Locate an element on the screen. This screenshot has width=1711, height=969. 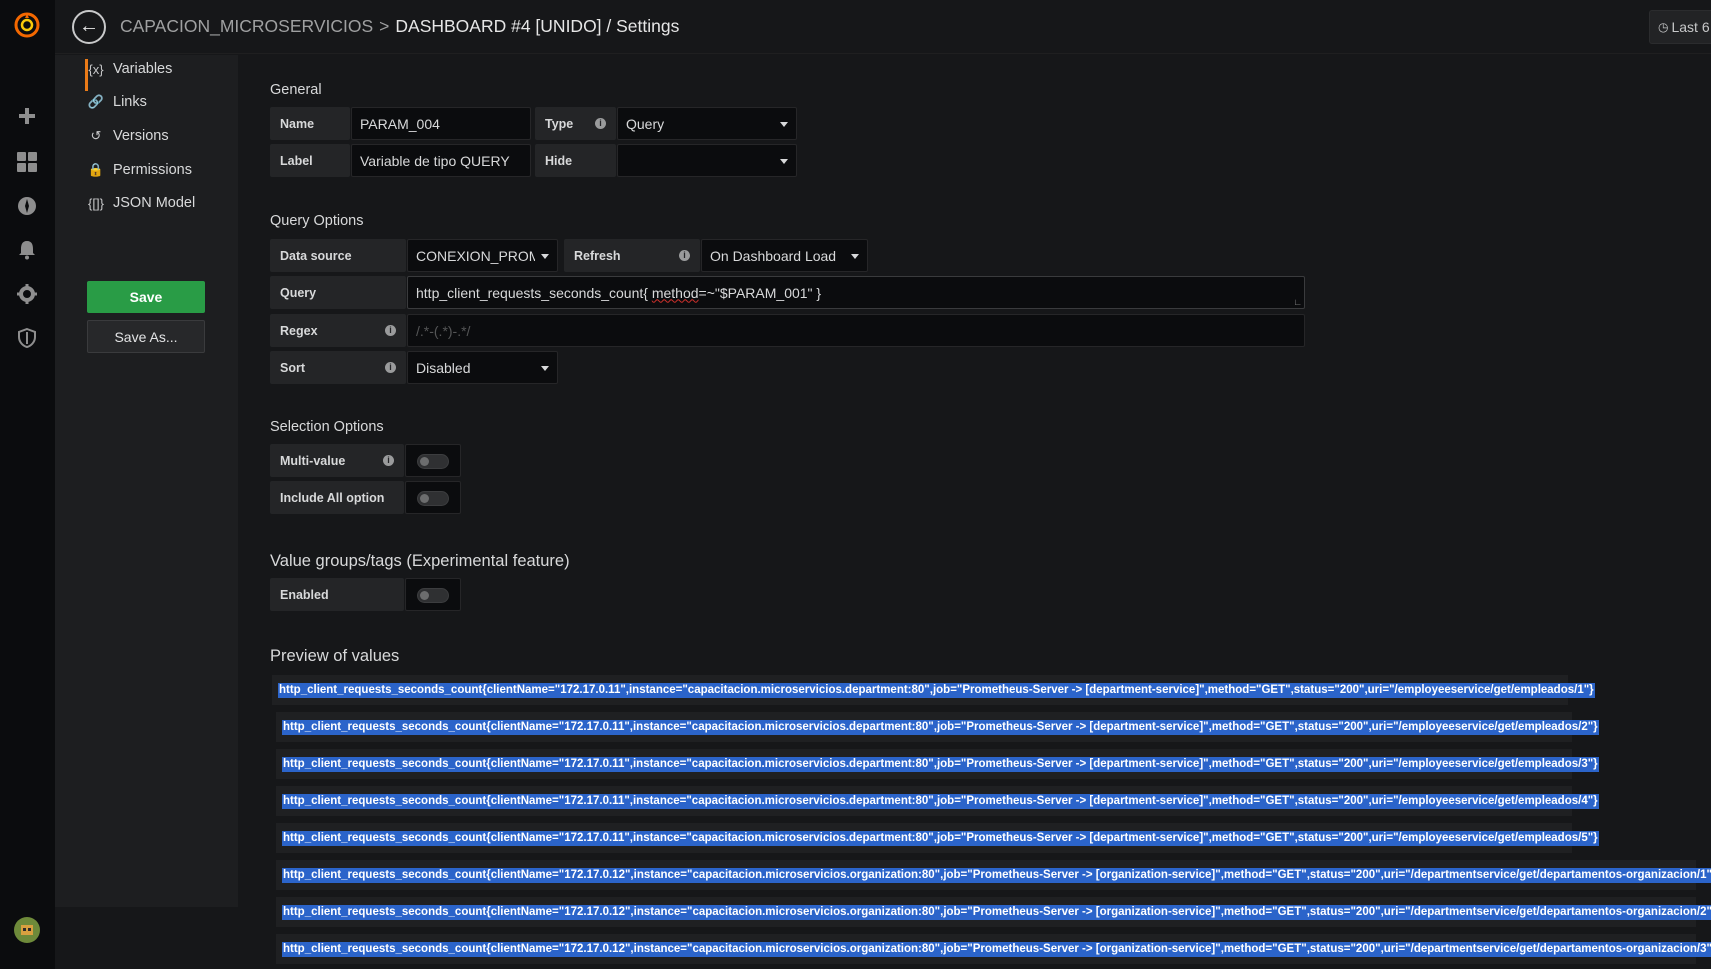
user-avatar-icon is located at coordinates (27, 930).